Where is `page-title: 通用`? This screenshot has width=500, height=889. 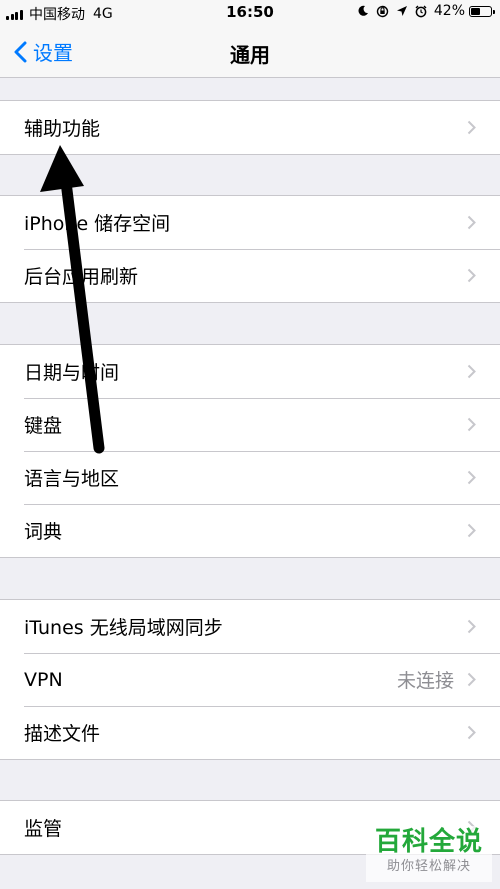 page-title: 通用 is located at coordinates (250, 55).